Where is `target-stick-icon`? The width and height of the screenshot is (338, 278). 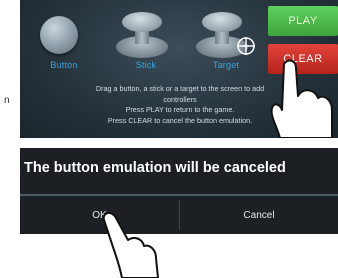 target-stick-icon is located at coordinates (222, 22).